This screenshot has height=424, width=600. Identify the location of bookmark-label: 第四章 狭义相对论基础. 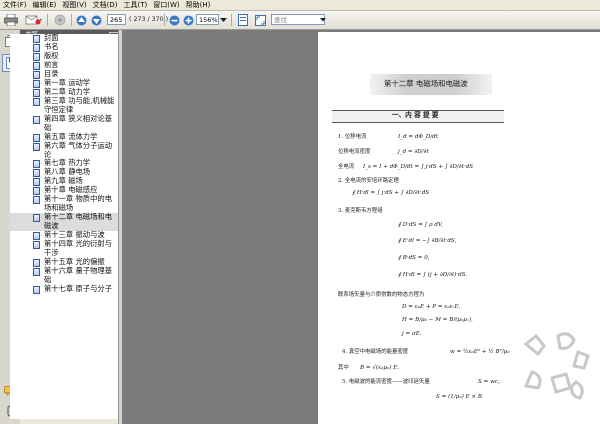
(78, 122).